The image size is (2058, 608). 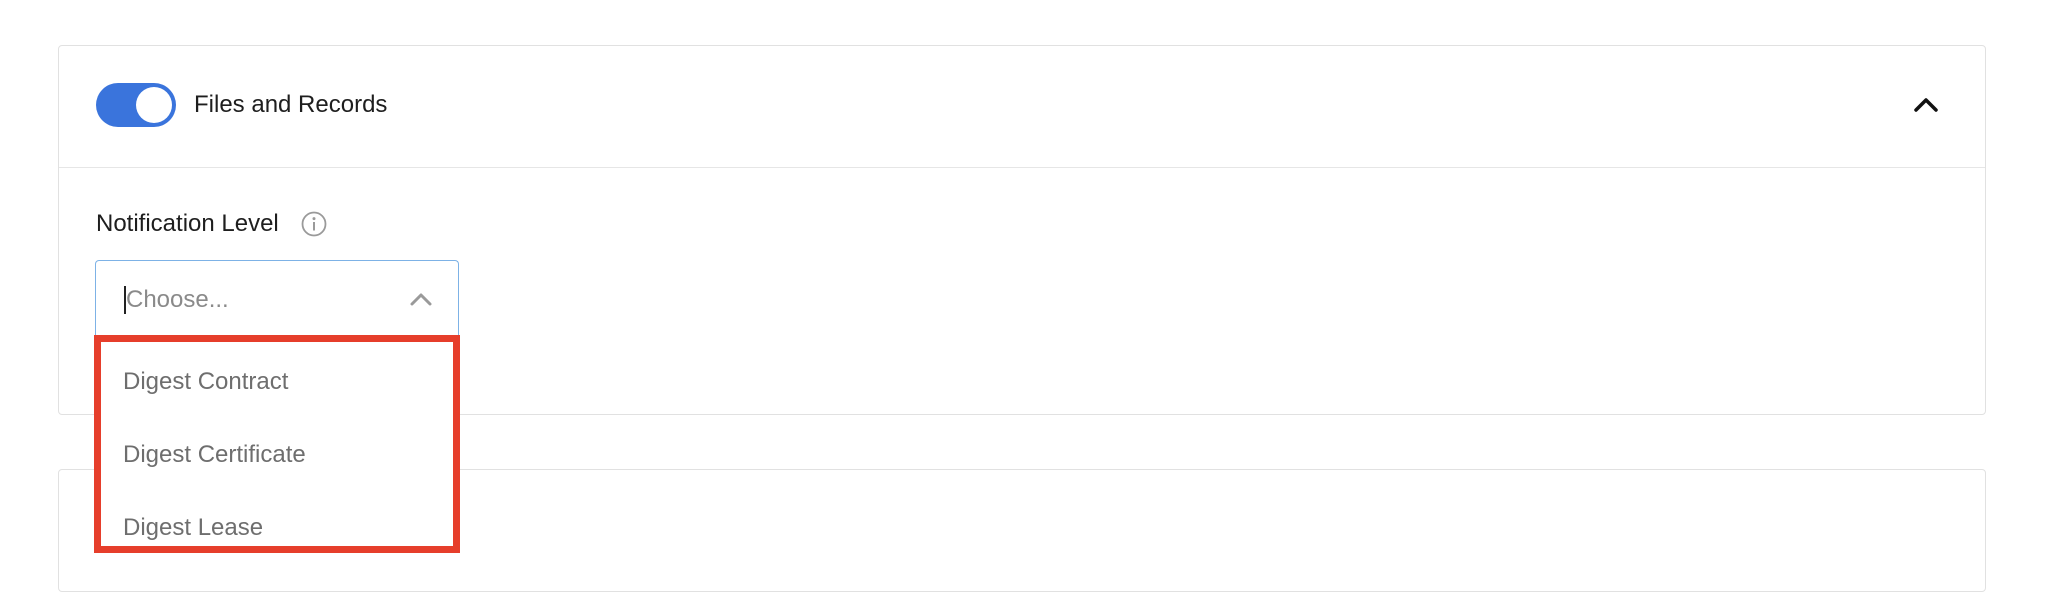 I want to click on enable-toggle, so click(x=136, y=105).